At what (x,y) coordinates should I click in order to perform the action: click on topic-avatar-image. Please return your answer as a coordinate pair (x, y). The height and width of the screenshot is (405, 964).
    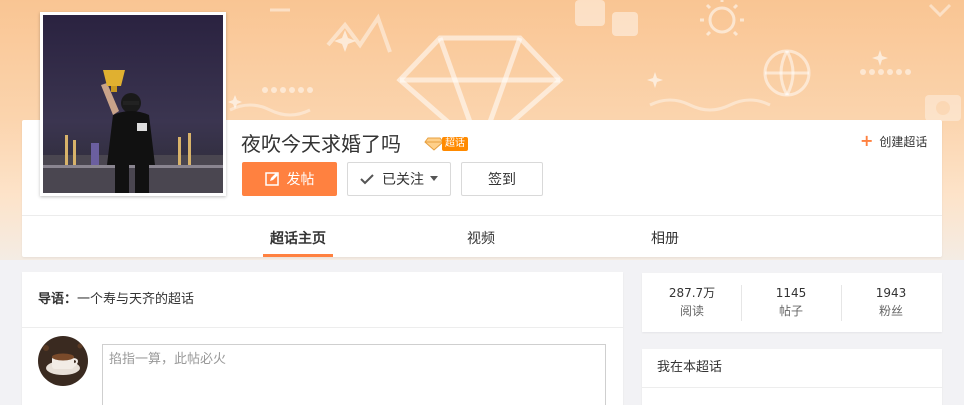
    Looking at the image, I should click on (133, 104).